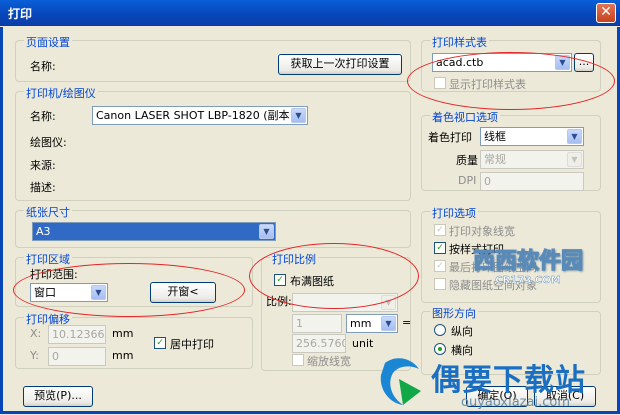 Image resolution: width=620 pixels, height=415 pixels. I want to click on watermark-ouyao-text: 偶要下载站, so click(508, 380).